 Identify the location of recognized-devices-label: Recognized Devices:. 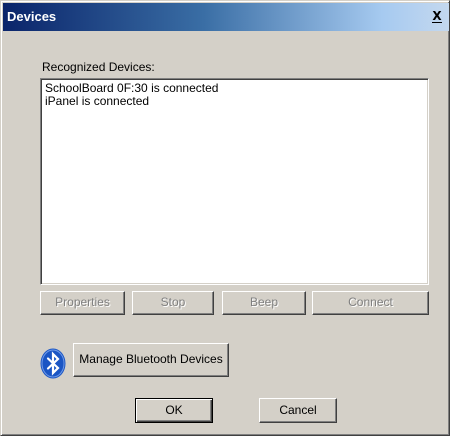
(98, 67).